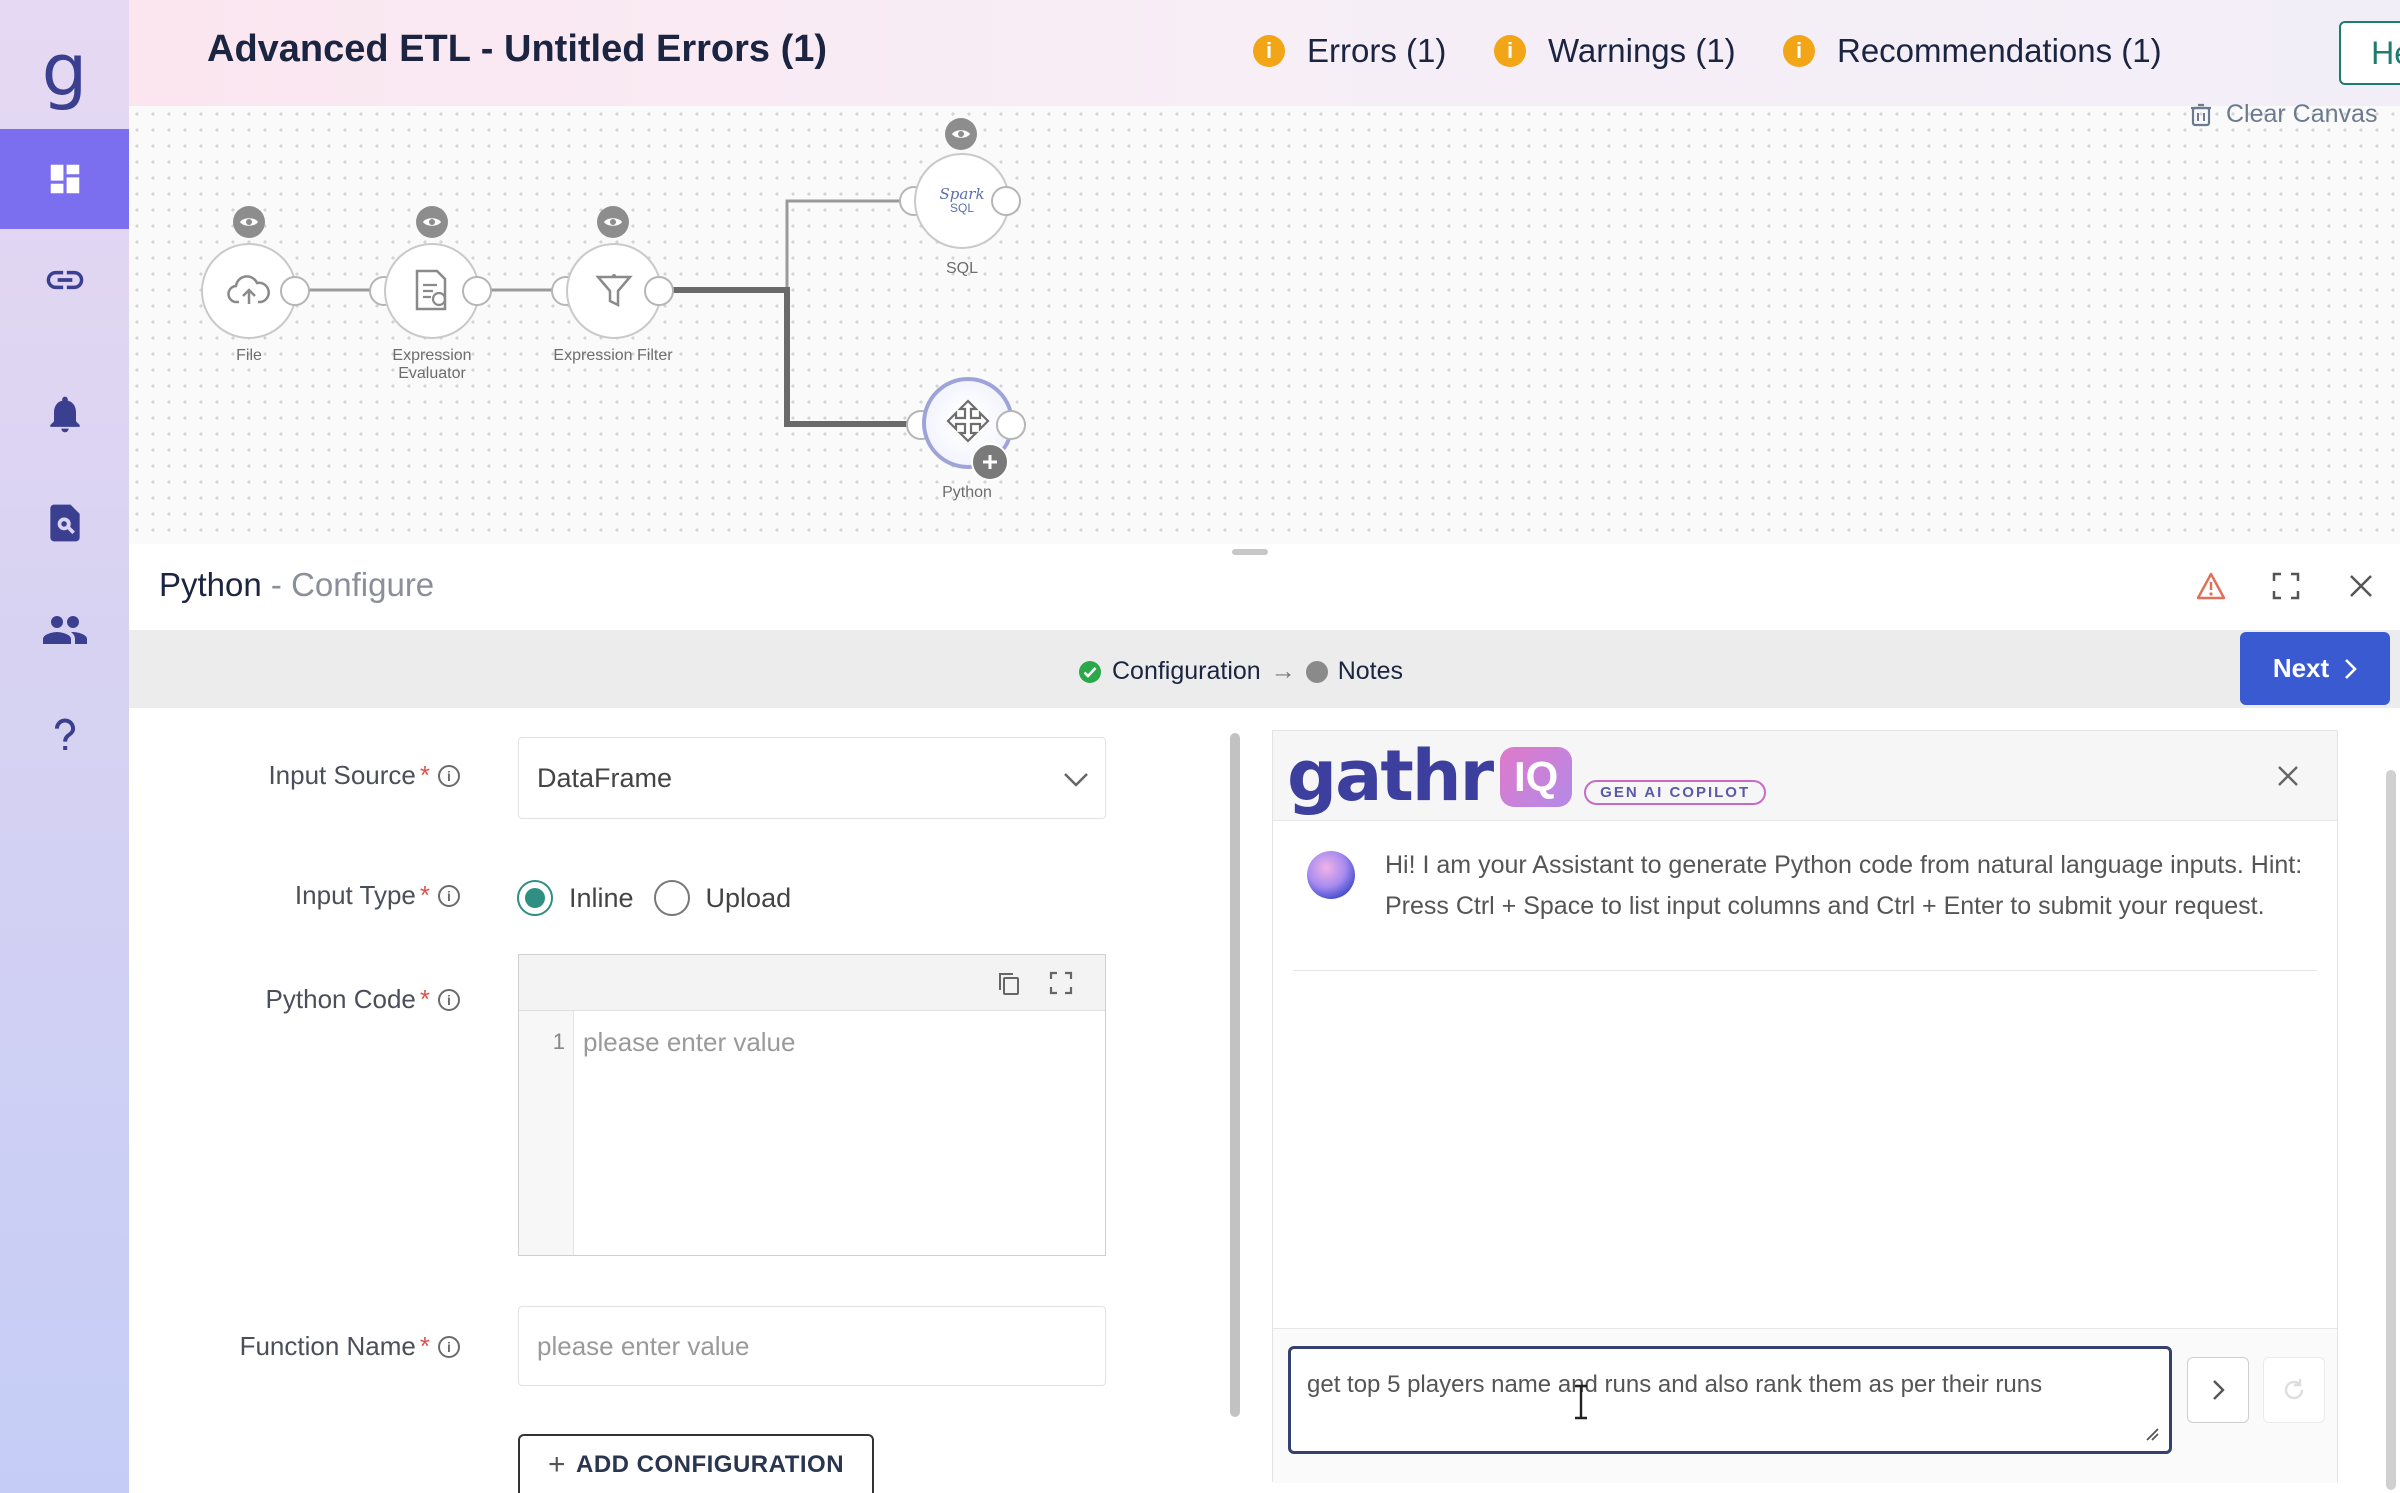  Describe the element at coordinates (477, 291) in the screenshot. I see `node-expression-evaluator-port-out` at that location.